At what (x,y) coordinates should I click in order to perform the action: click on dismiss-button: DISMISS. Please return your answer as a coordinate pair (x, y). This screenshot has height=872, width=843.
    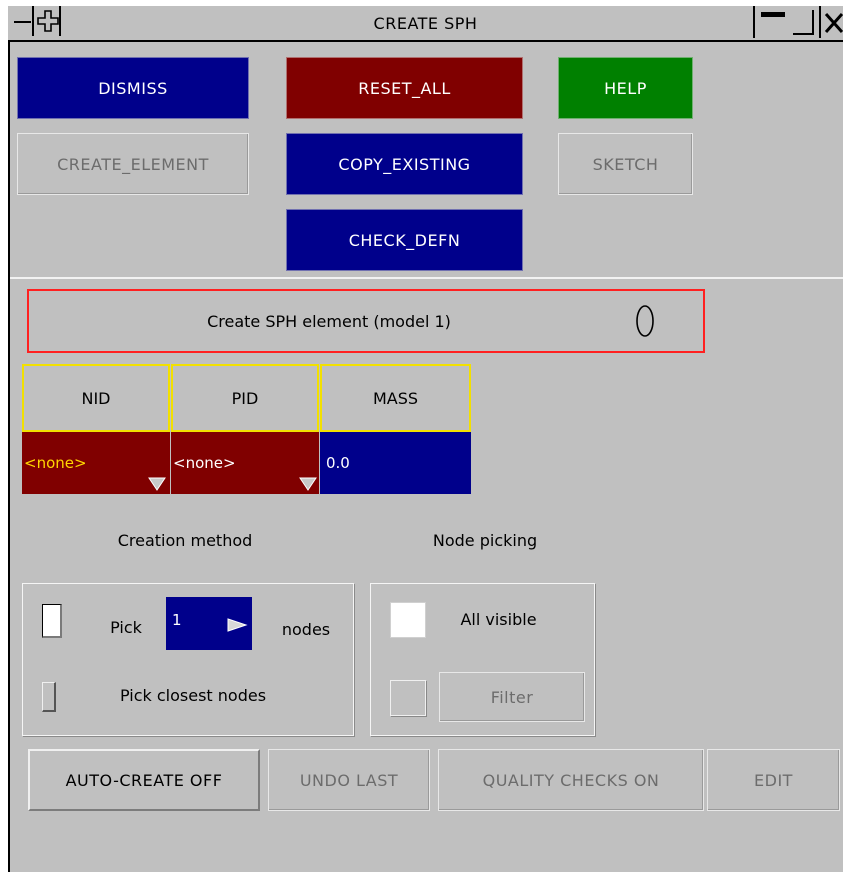
    Looking at the image, I should click on (133, 88).